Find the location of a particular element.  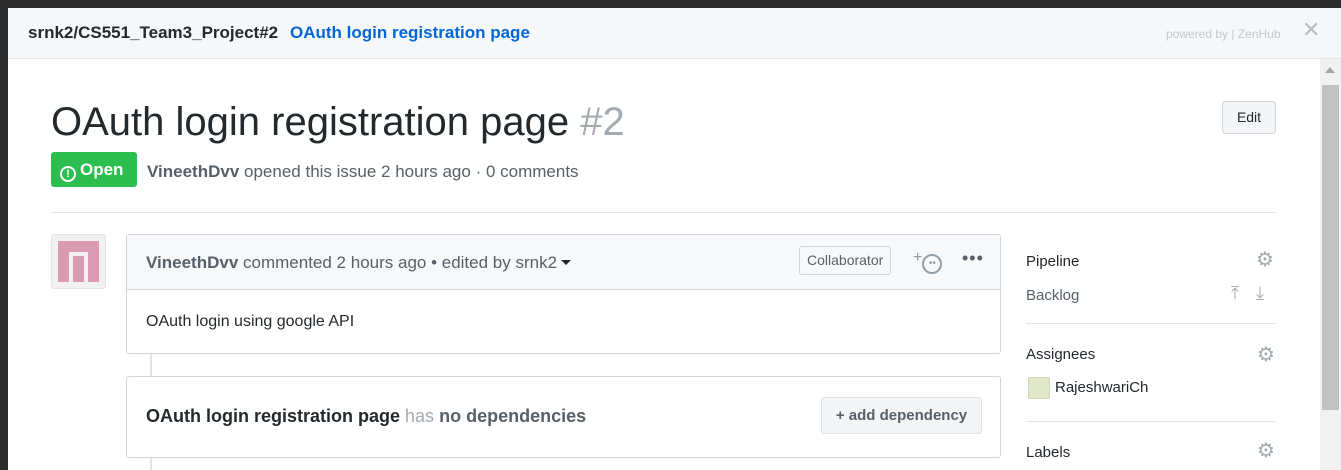

avatar is located at coordinates (78, 261).